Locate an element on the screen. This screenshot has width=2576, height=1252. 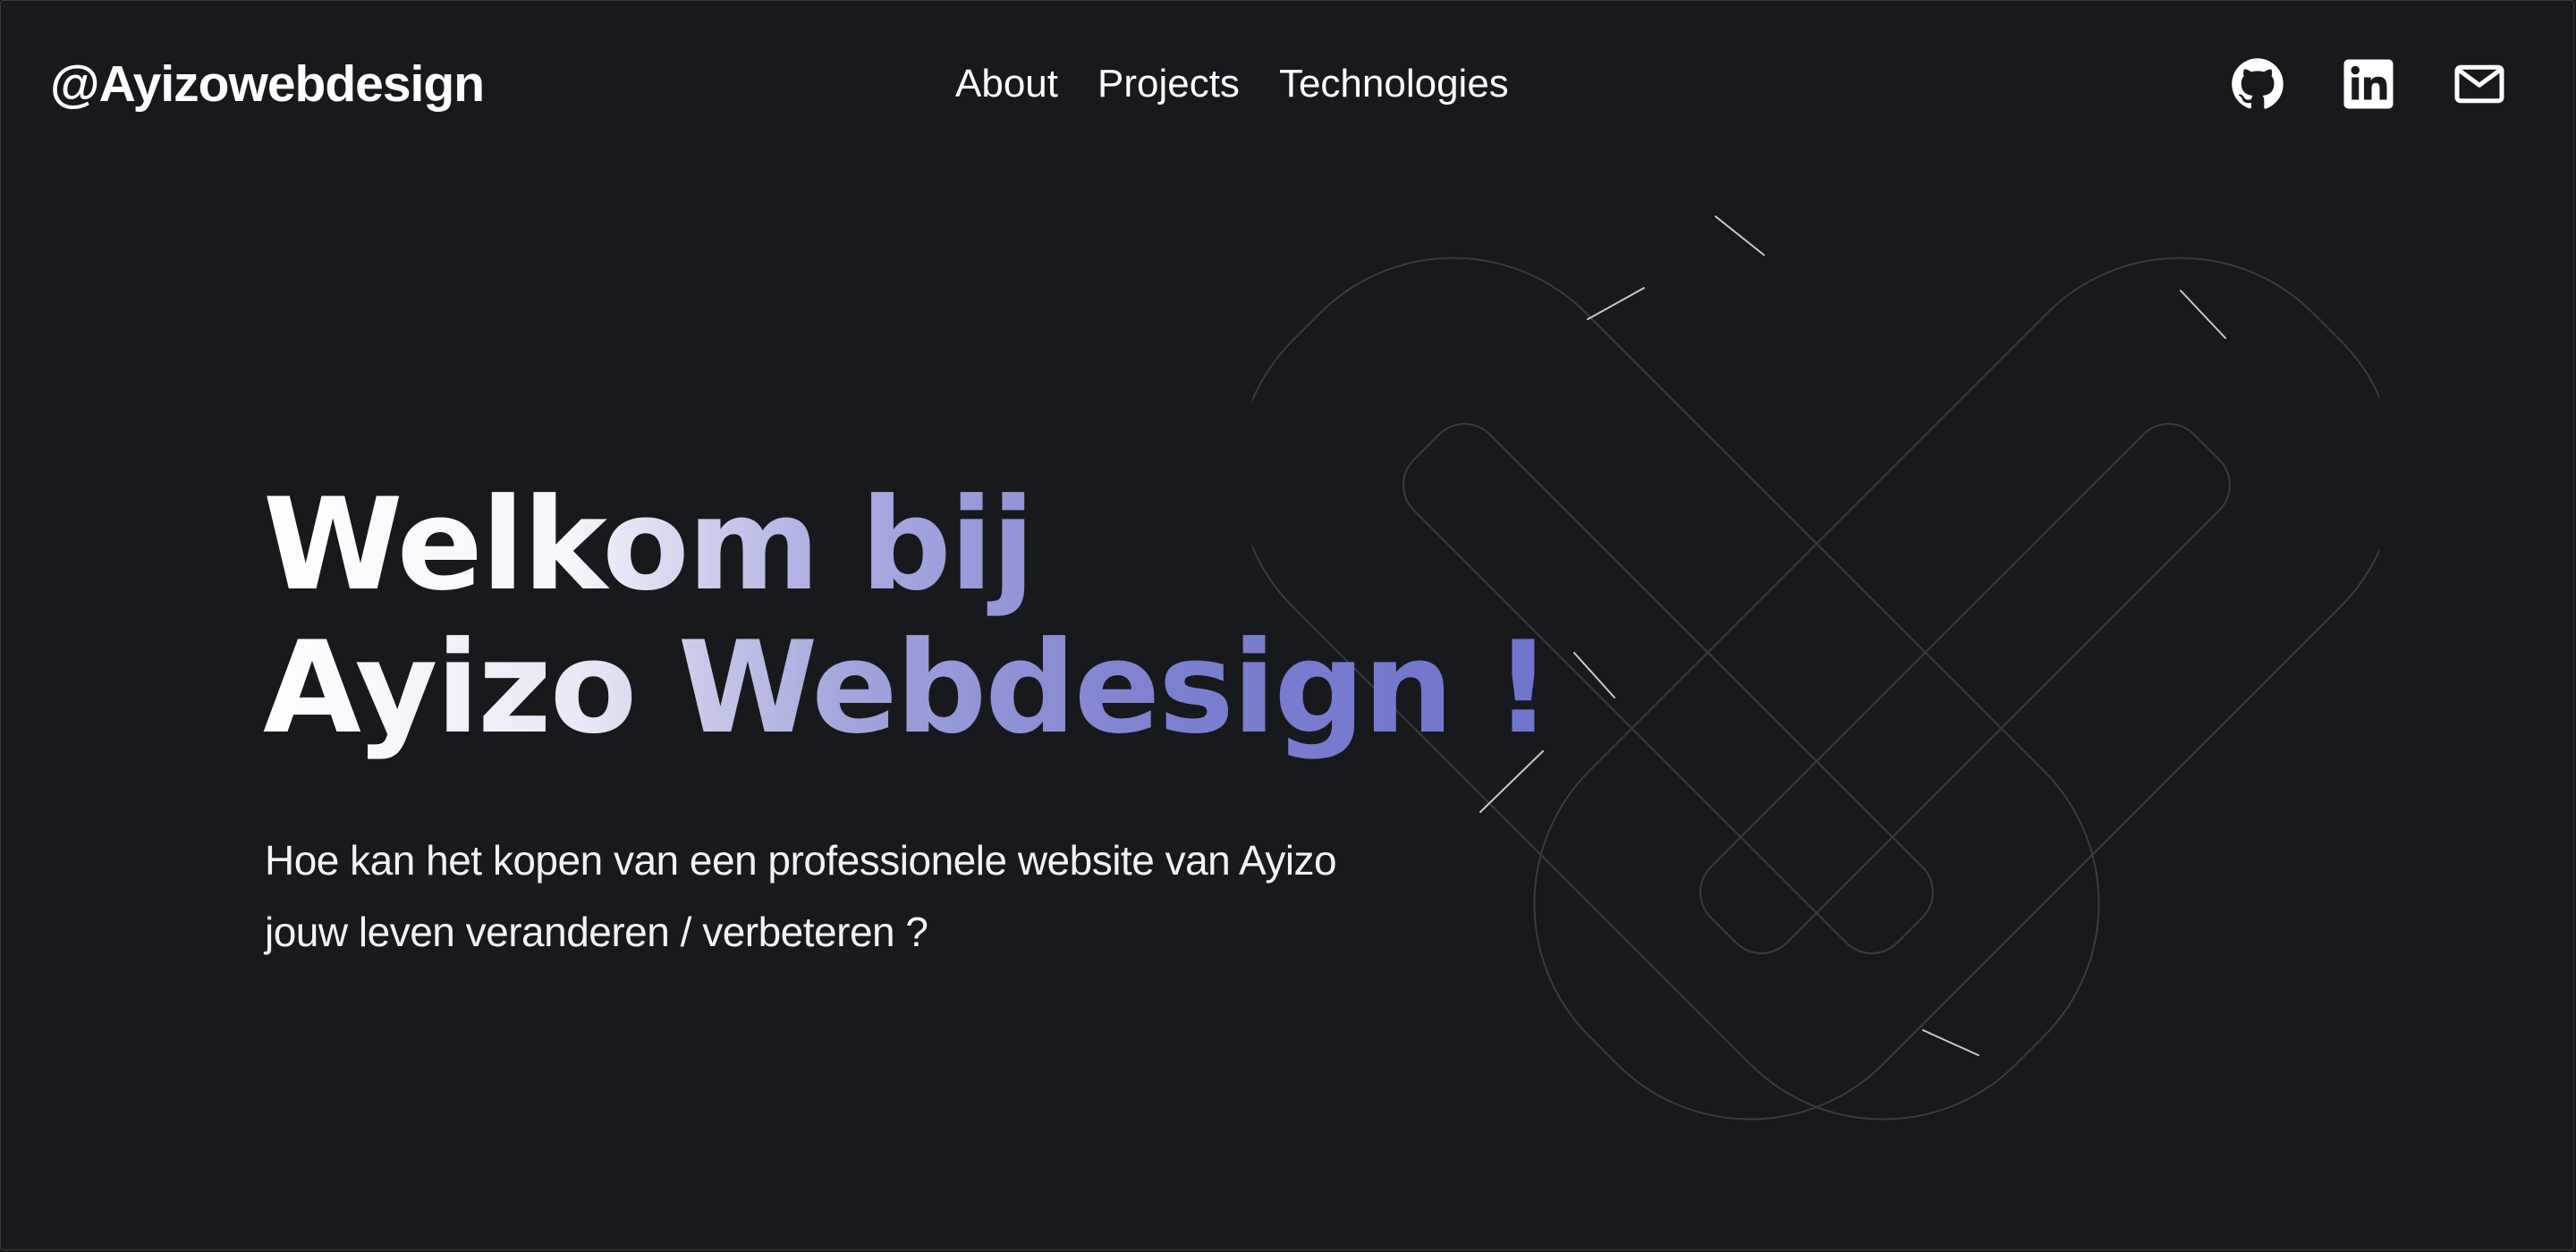
hero-title-text-2: Ayizo Webdesign ! is located at coordinates (907, 688).